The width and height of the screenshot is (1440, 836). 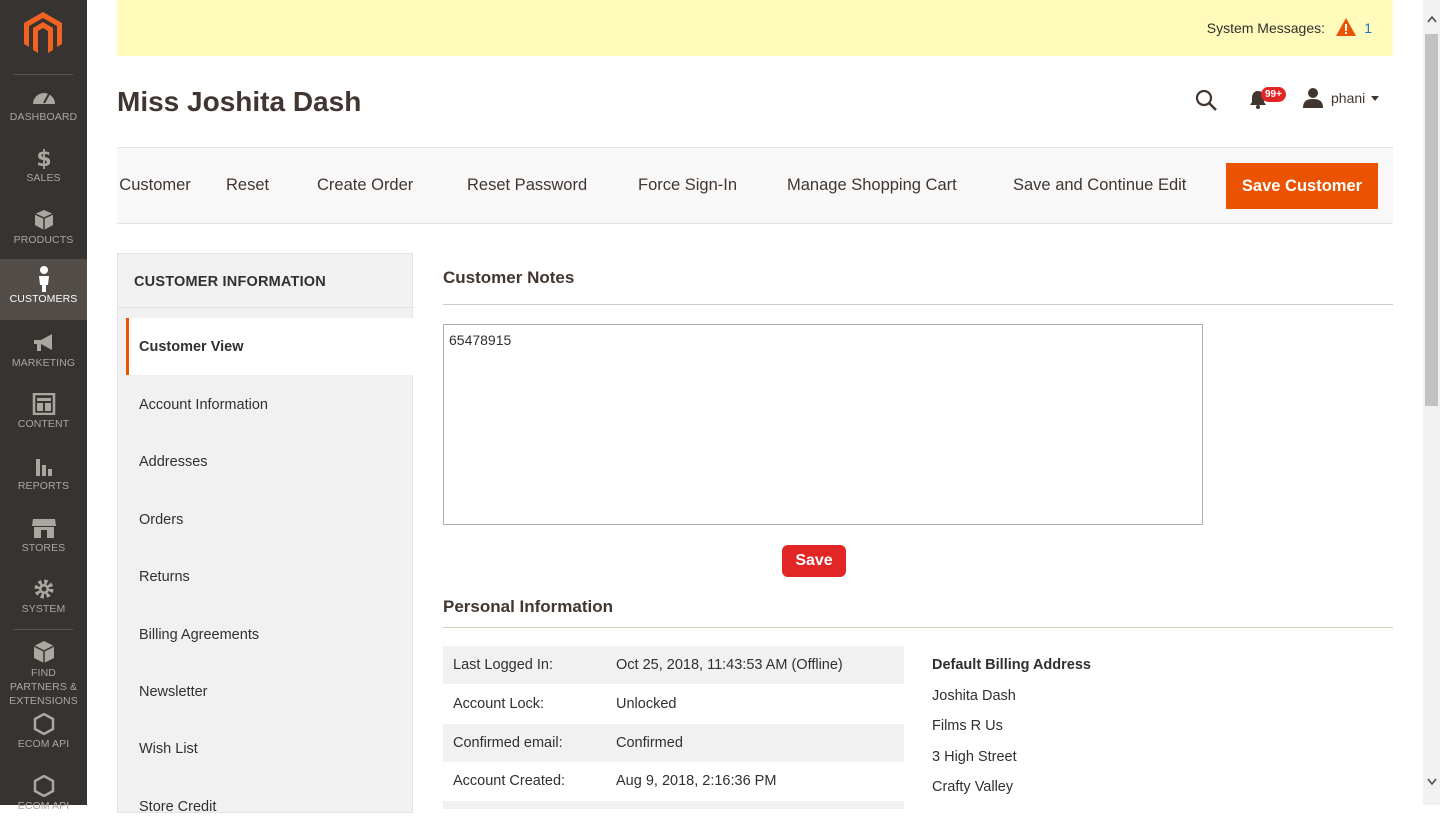 I want to click on info-value: Aug 9, 2018, 2:16:36 PM, so click(x=696, y=781).